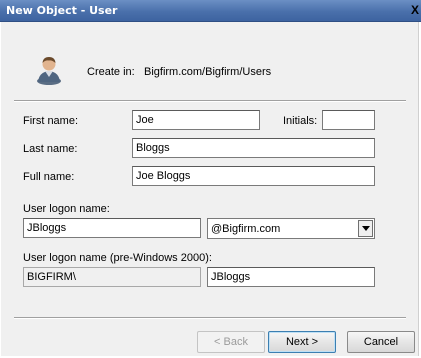 Image resolution: width=421 pixels, height=358 pixels. I want to click on window-title: New Object - User, so click(62, 10).